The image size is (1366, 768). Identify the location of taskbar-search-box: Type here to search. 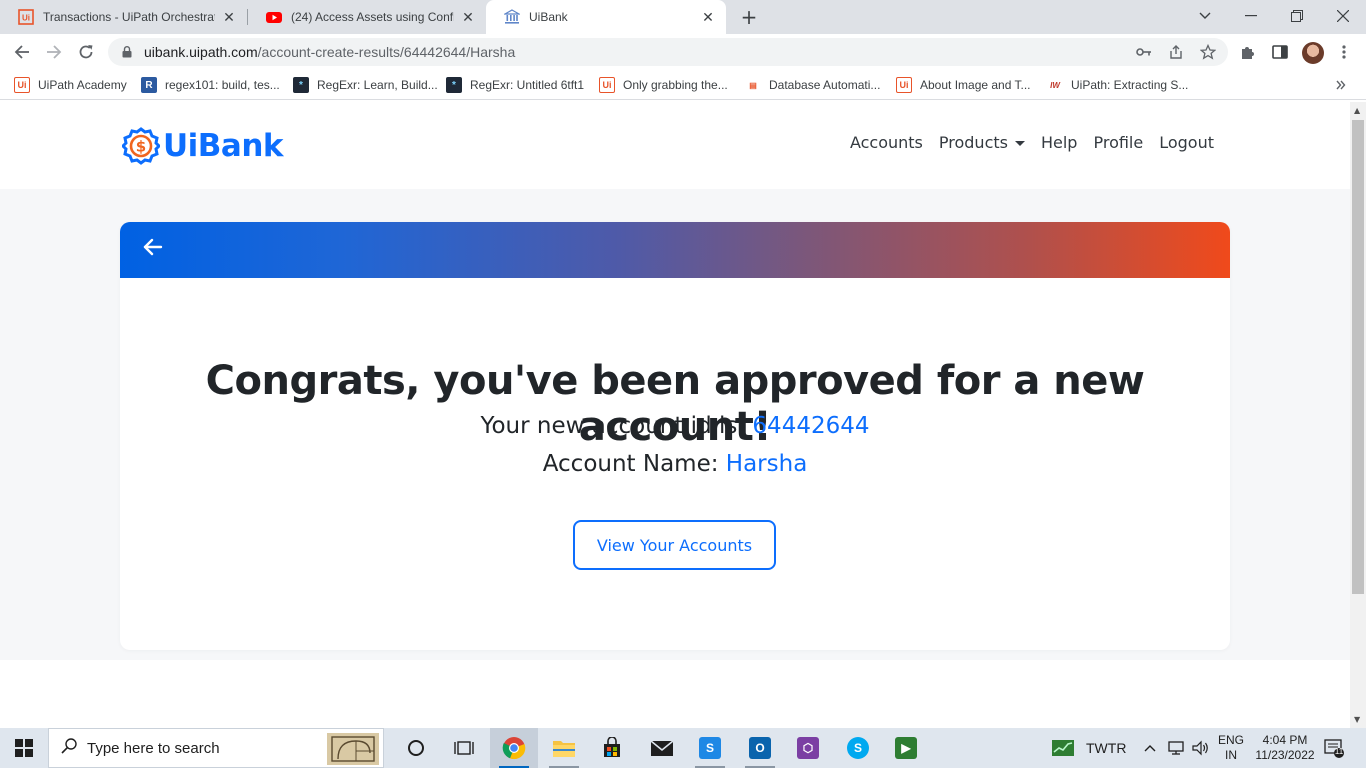
(216, 748).